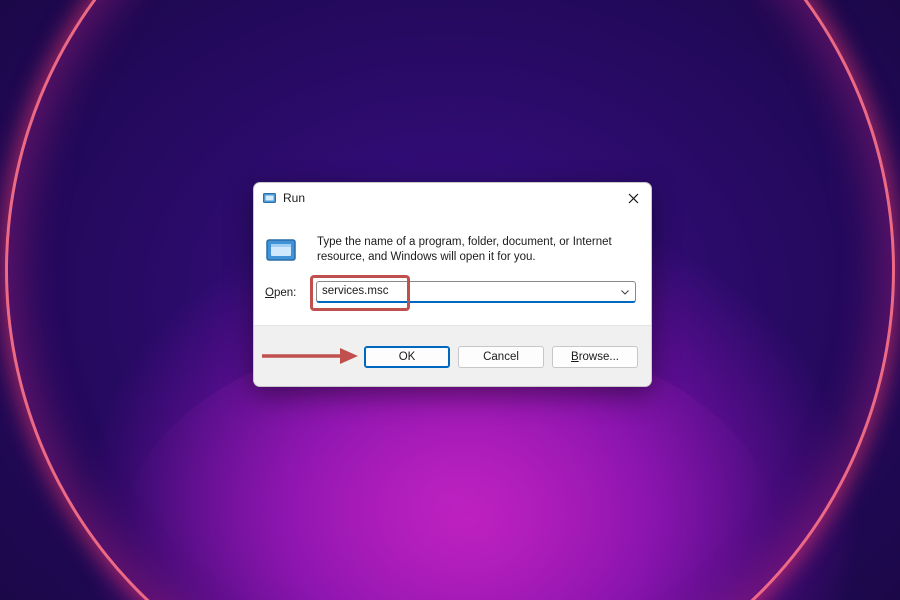 This screenshot has width=900, height=600. I want to click on close-icon, so click(633, 198).